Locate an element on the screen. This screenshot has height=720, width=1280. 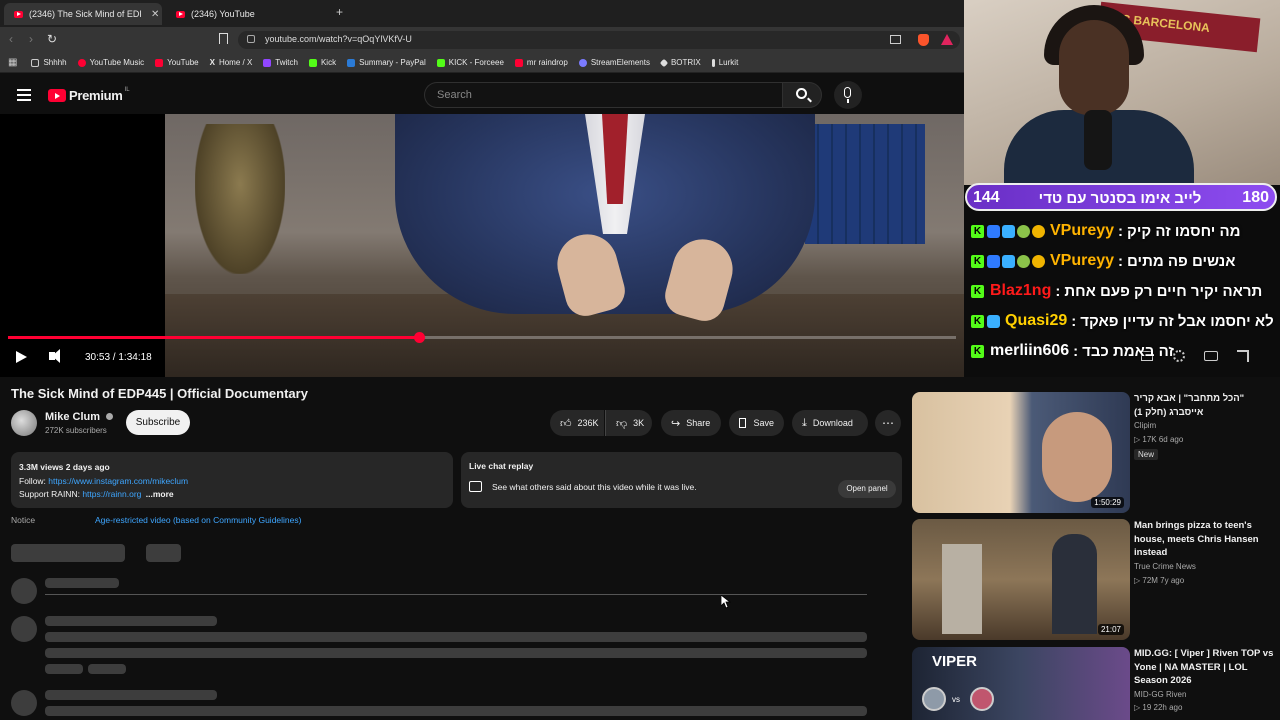
menu-icon is located at coordinates (24, 95).